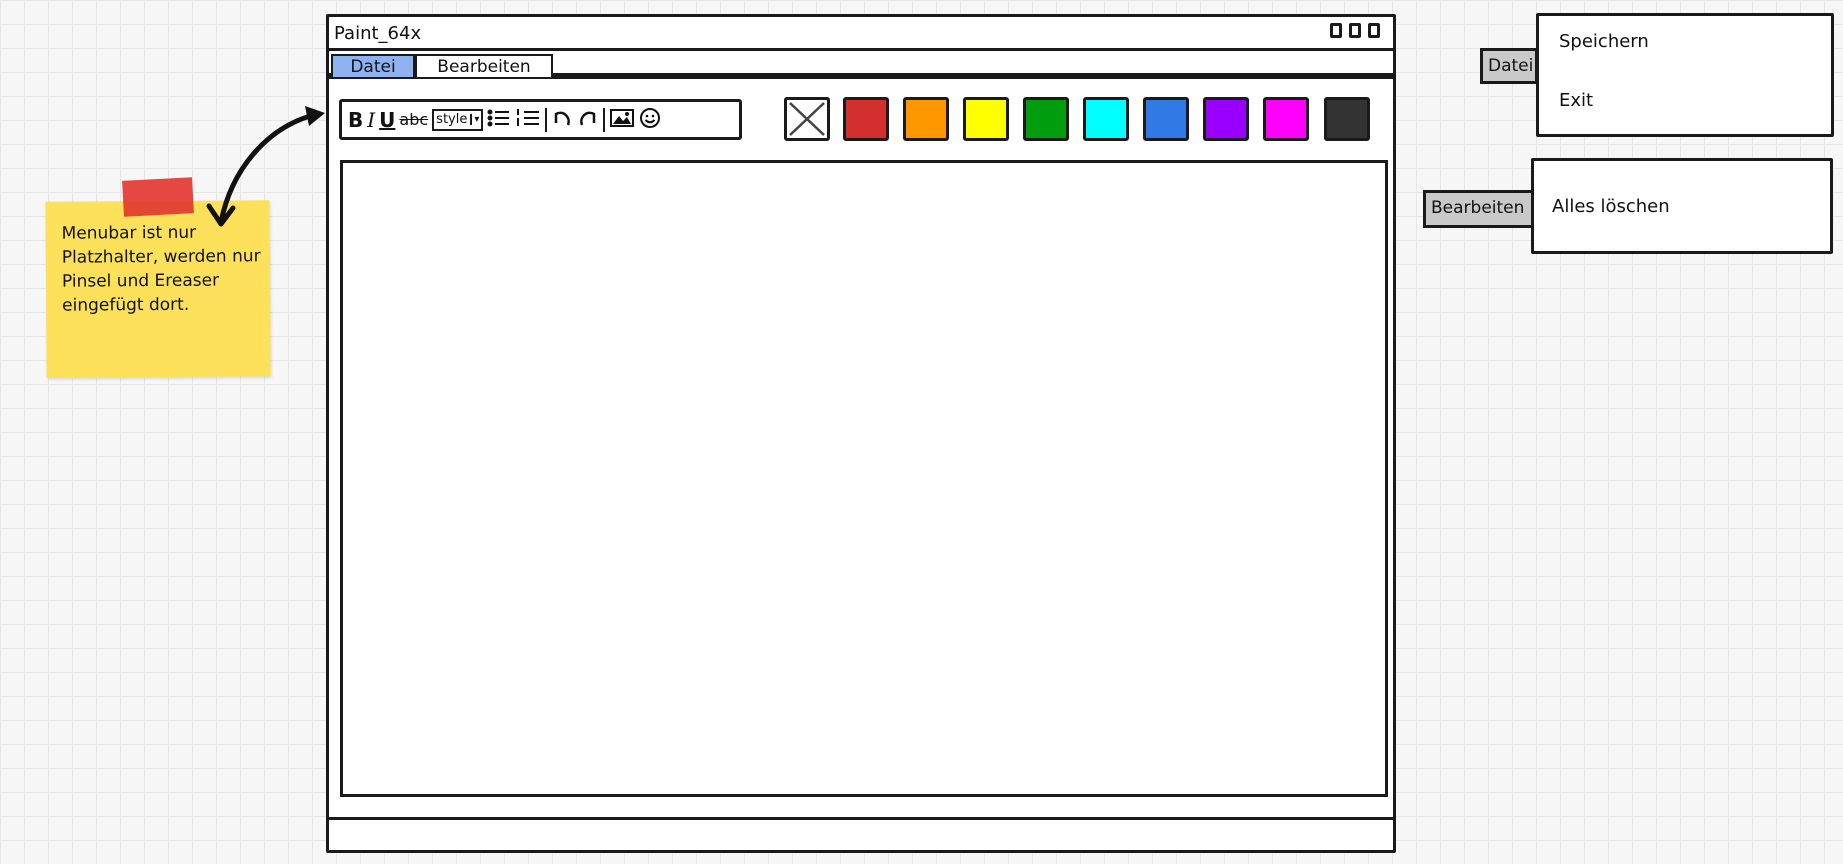  I want to click on underline-icon: U, so click(387, 120).